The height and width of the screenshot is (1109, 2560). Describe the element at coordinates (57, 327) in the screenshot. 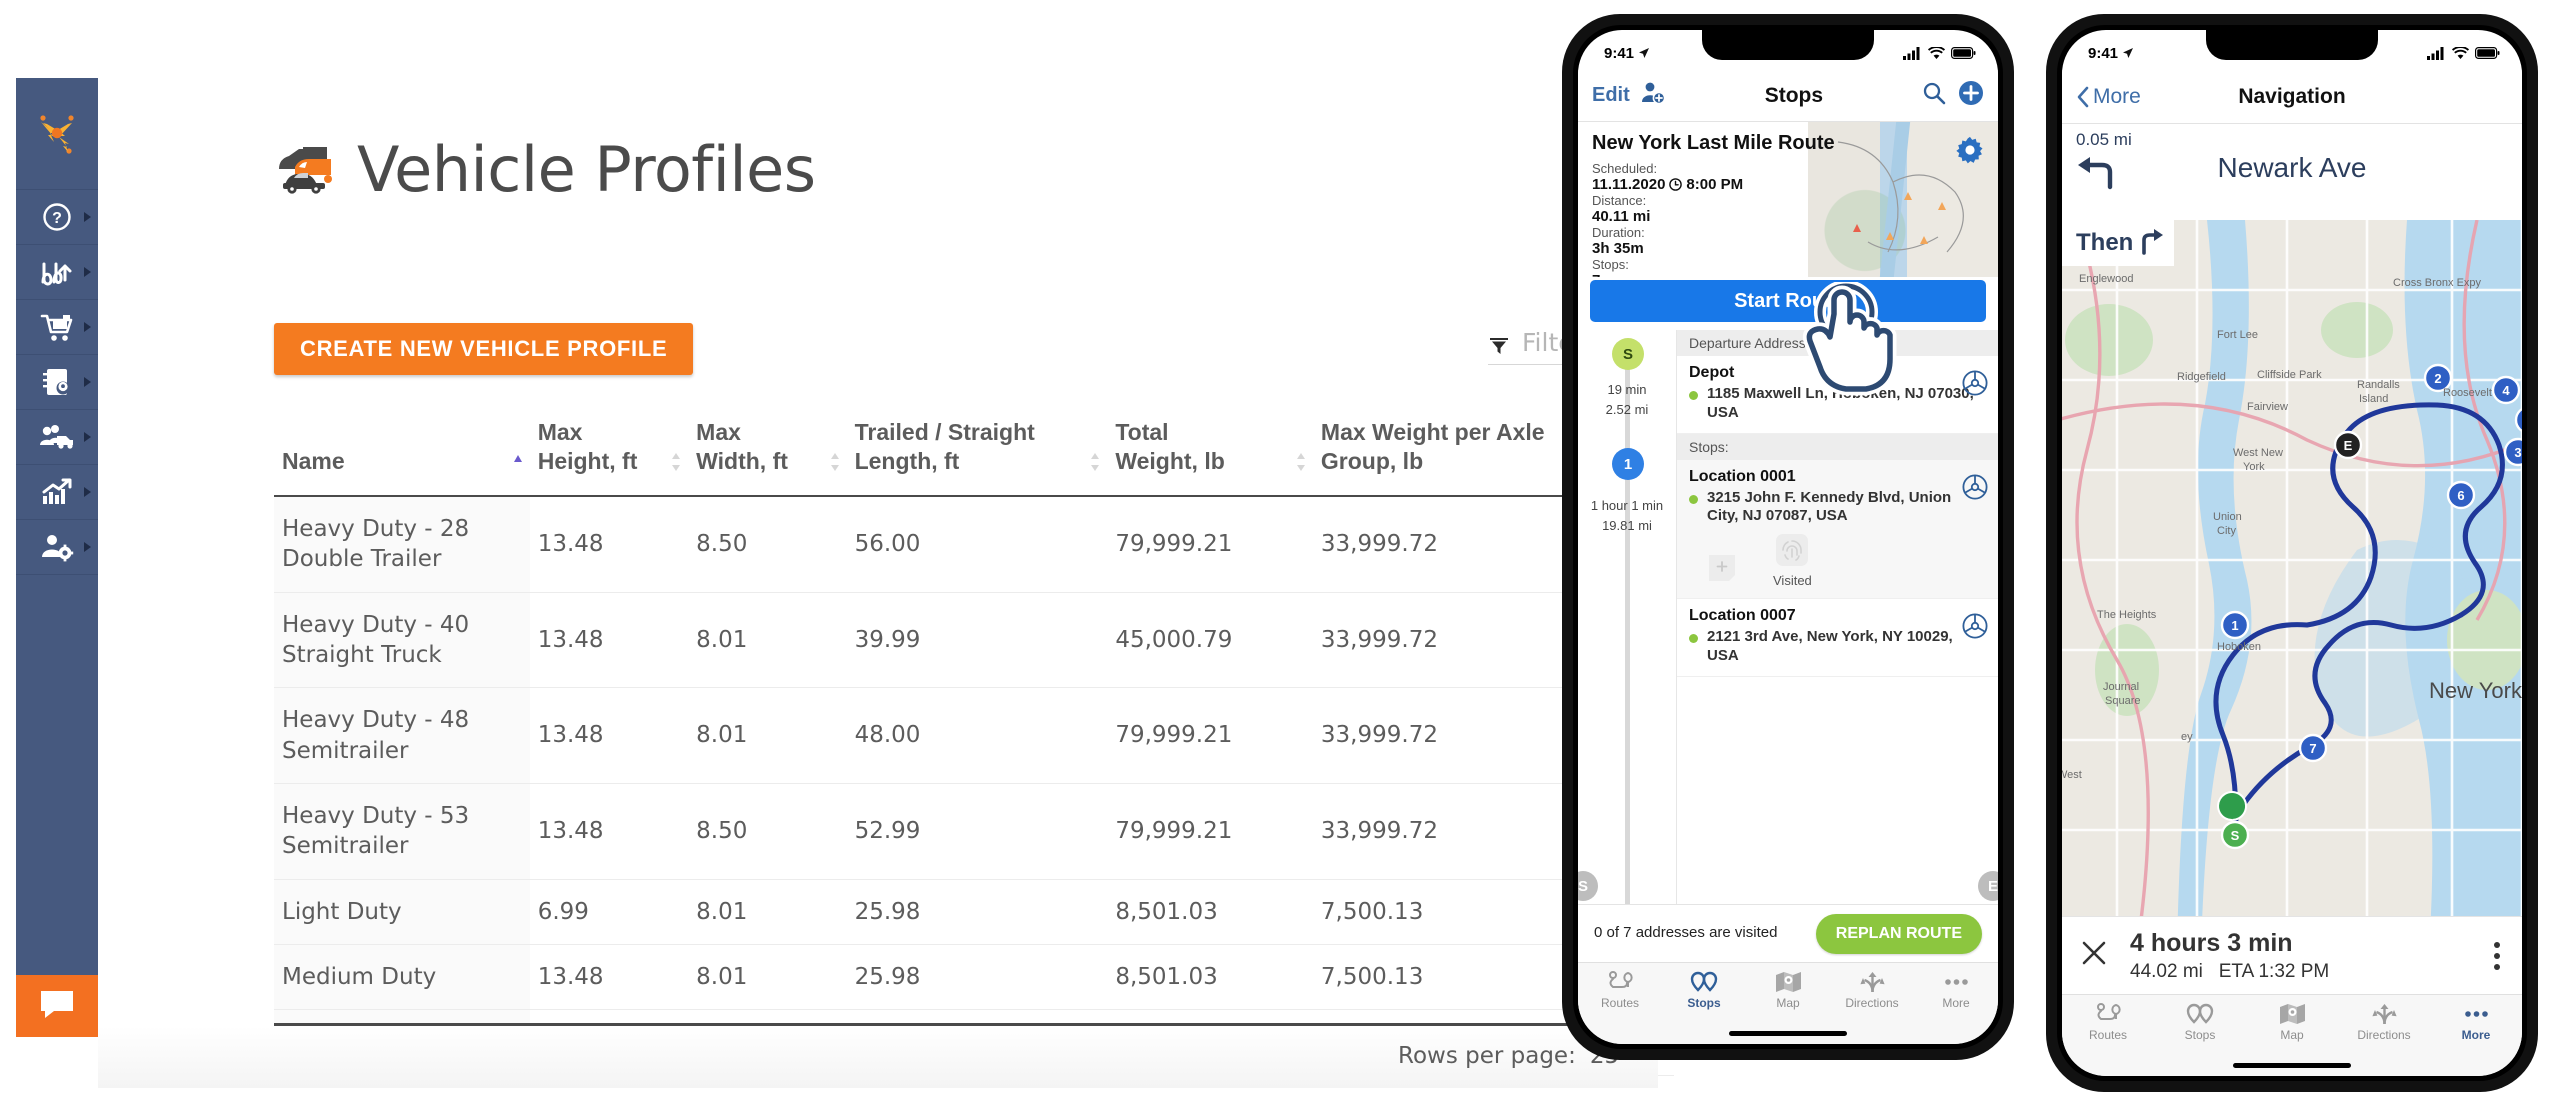

I see `sidebar-item-orders` at that location.